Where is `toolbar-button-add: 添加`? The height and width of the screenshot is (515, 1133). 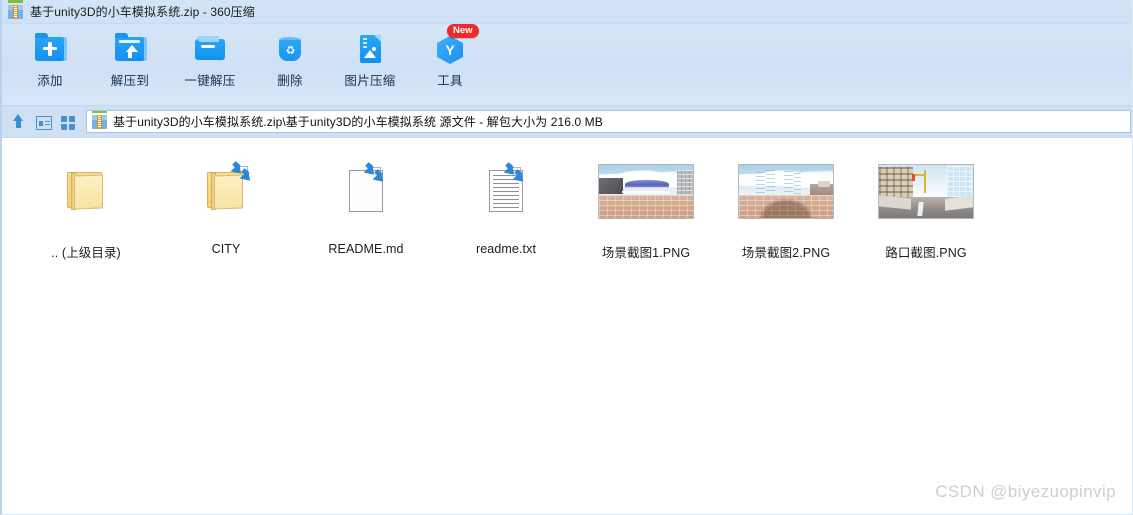 toolbar-button-add: 添加 is located at coordinates (50, 60).